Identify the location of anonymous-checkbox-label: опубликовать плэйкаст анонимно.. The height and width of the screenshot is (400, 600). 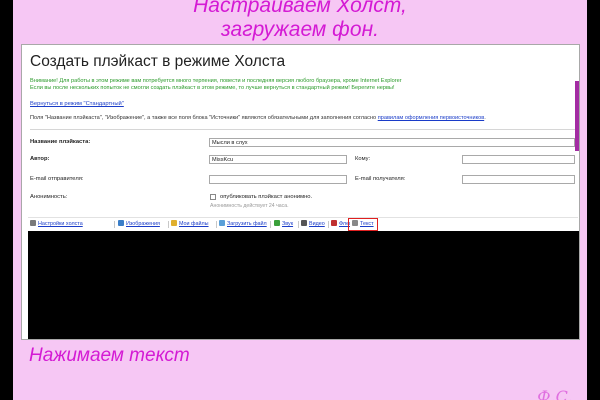
(266, 197).